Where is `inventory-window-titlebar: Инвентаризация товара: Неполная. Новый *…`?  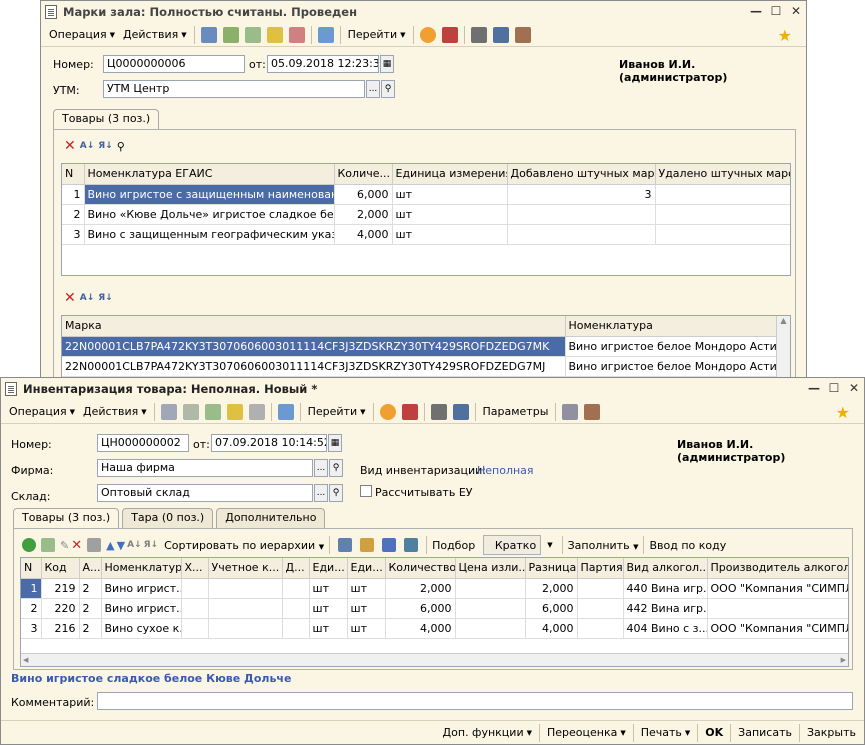
inventory-window-titlebar: Инвентаризация товара: Неполная. Новый *… is located at coordinates (432, 389).